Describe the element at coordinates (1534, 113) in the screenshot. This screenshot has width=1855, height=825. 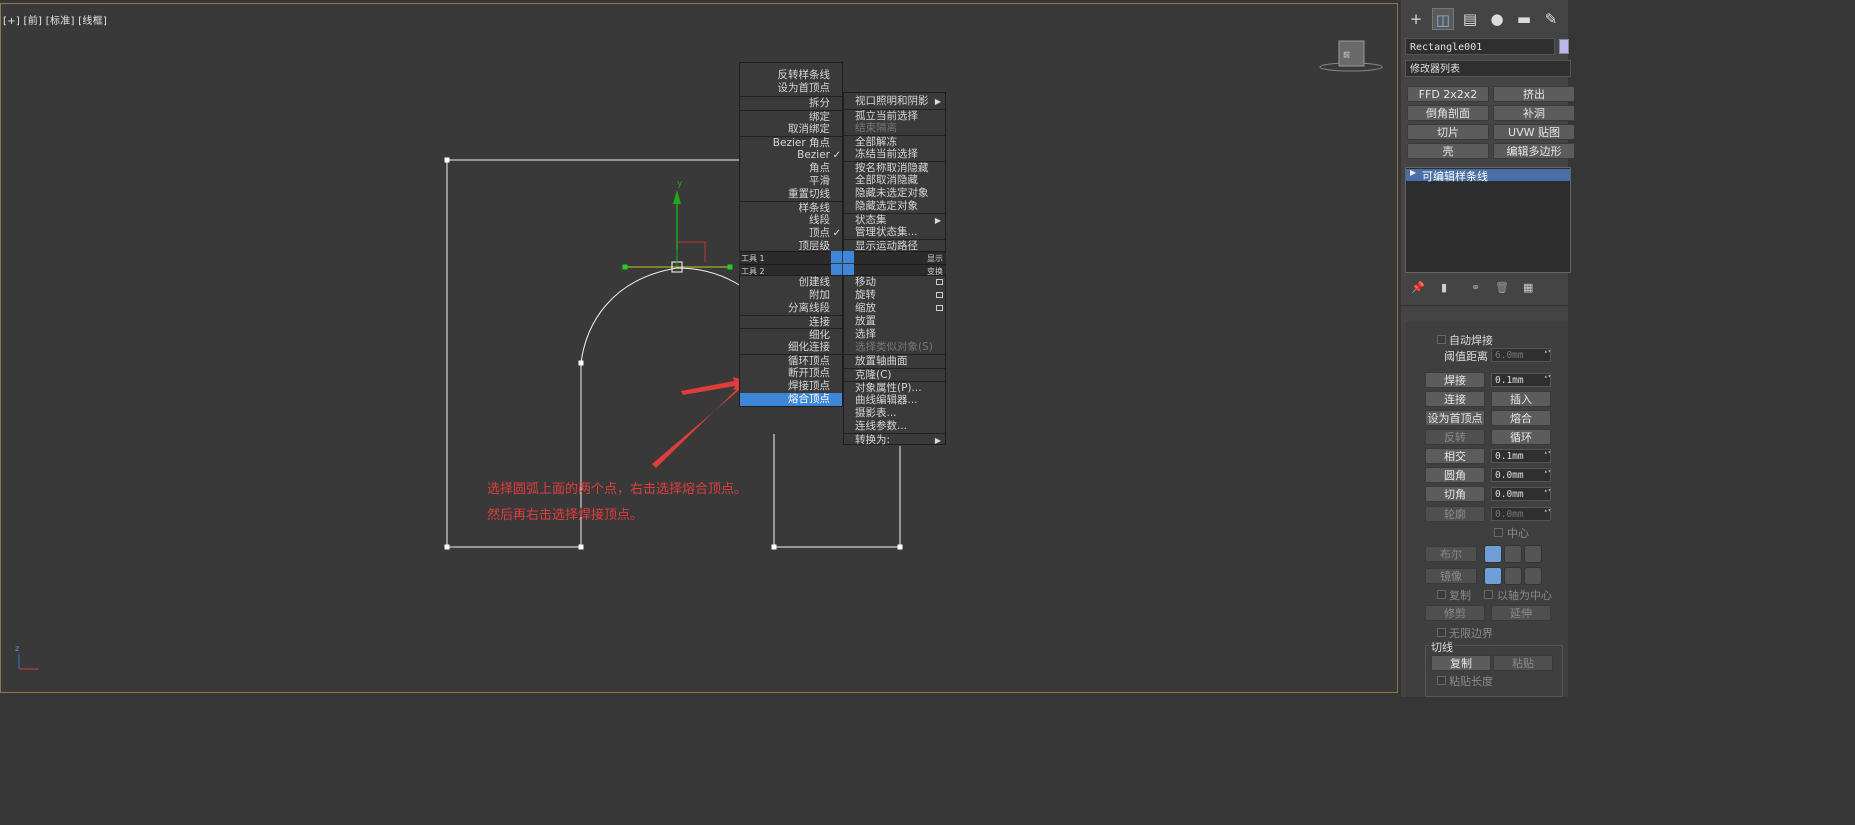
I see `cap-holes-button: 补洞` at that location.